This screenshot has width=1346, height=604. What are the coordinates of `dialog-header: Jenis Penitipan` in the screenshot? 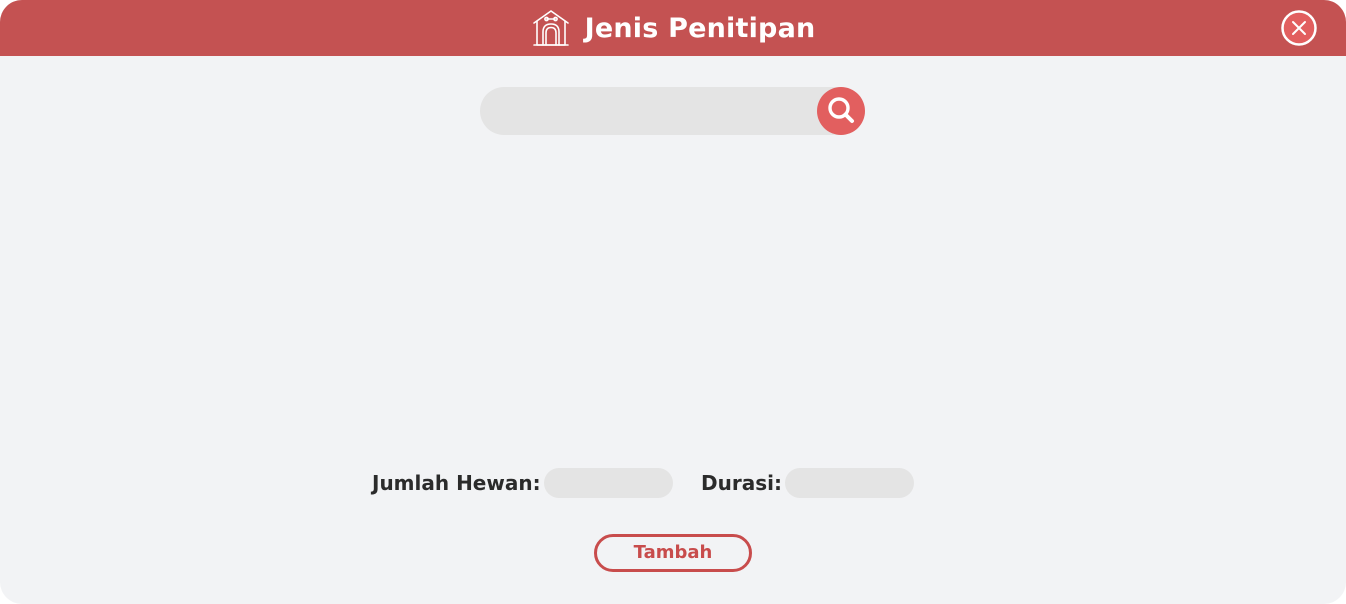 It's located at (673, 28).